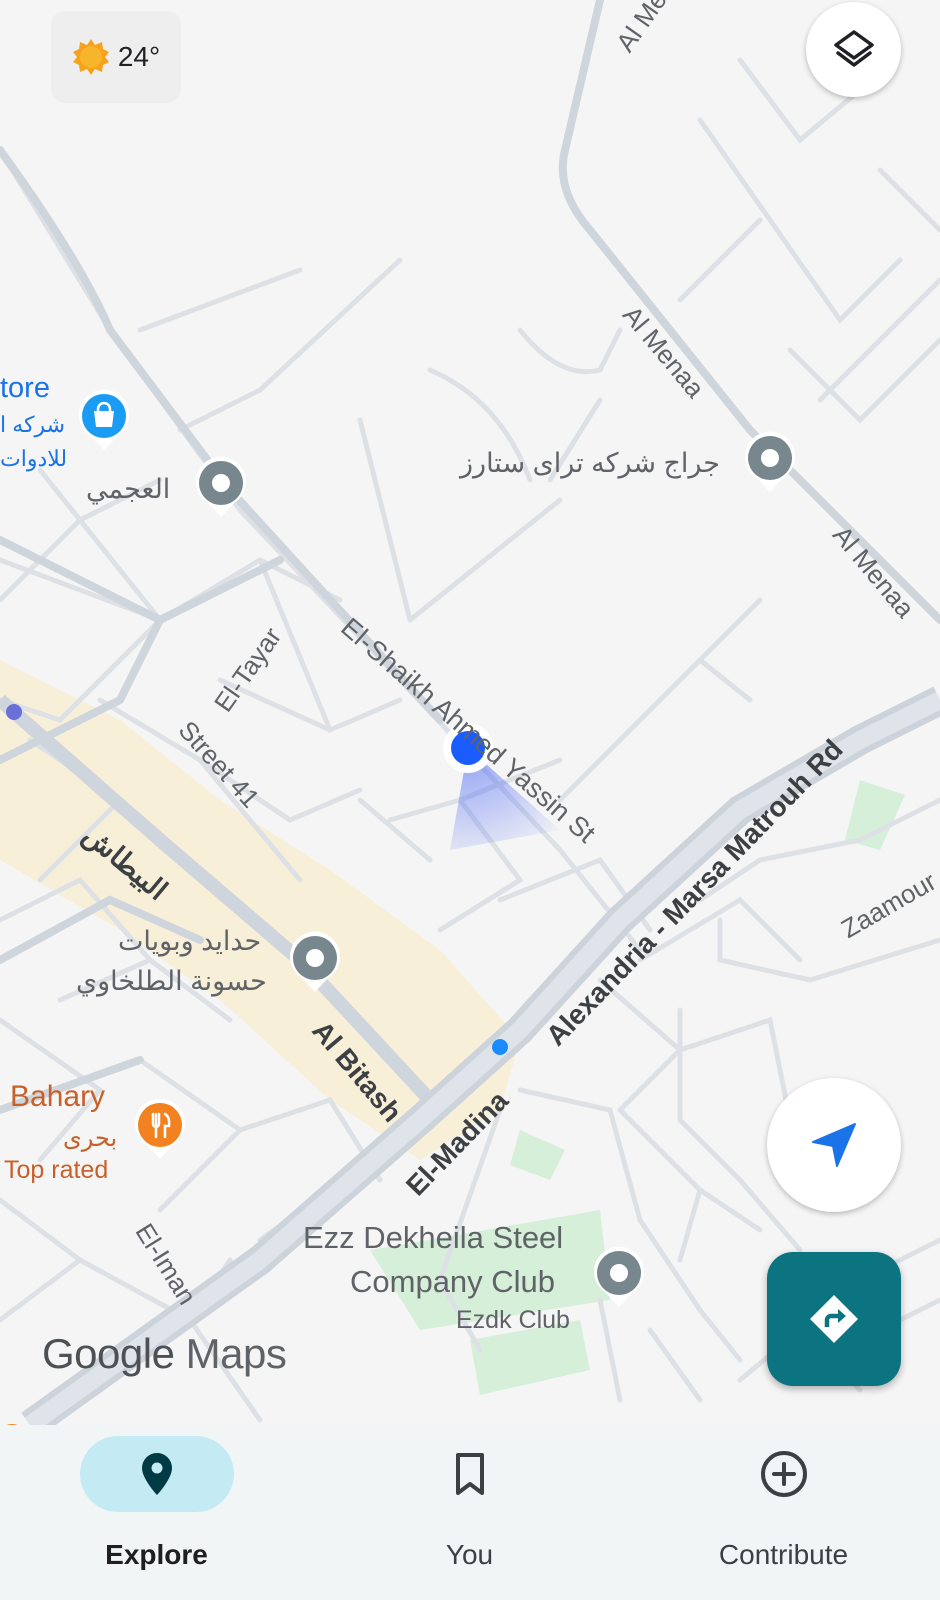  What do you see at coordinates (537, 1155) in the screenshot?
I see `park-area` at bounding box center [537, 1155].